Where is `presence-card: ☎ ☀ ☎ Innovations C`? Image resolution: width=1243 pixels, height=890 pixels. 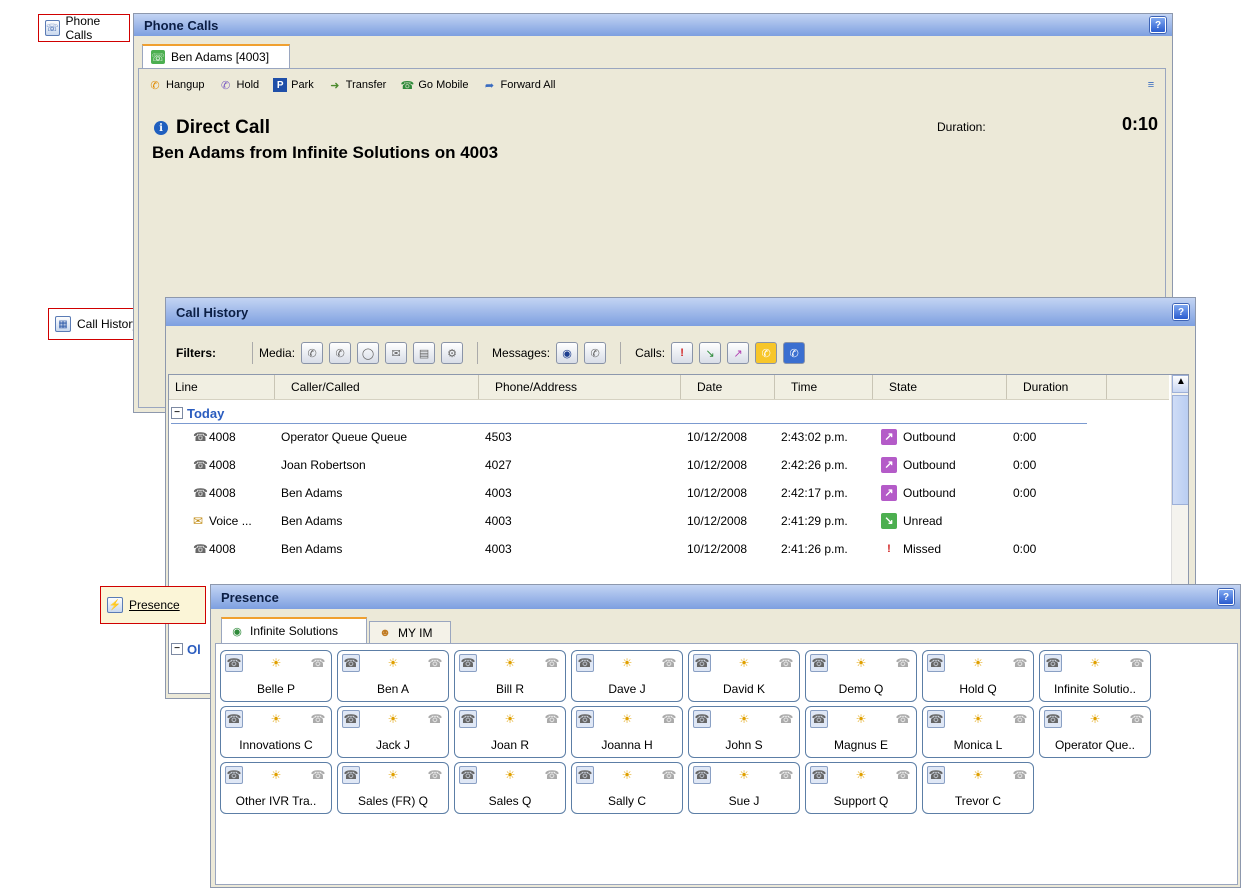
presence-card: ☎ ☀ ☎ Innovations C is located at coordinates (276, 732).